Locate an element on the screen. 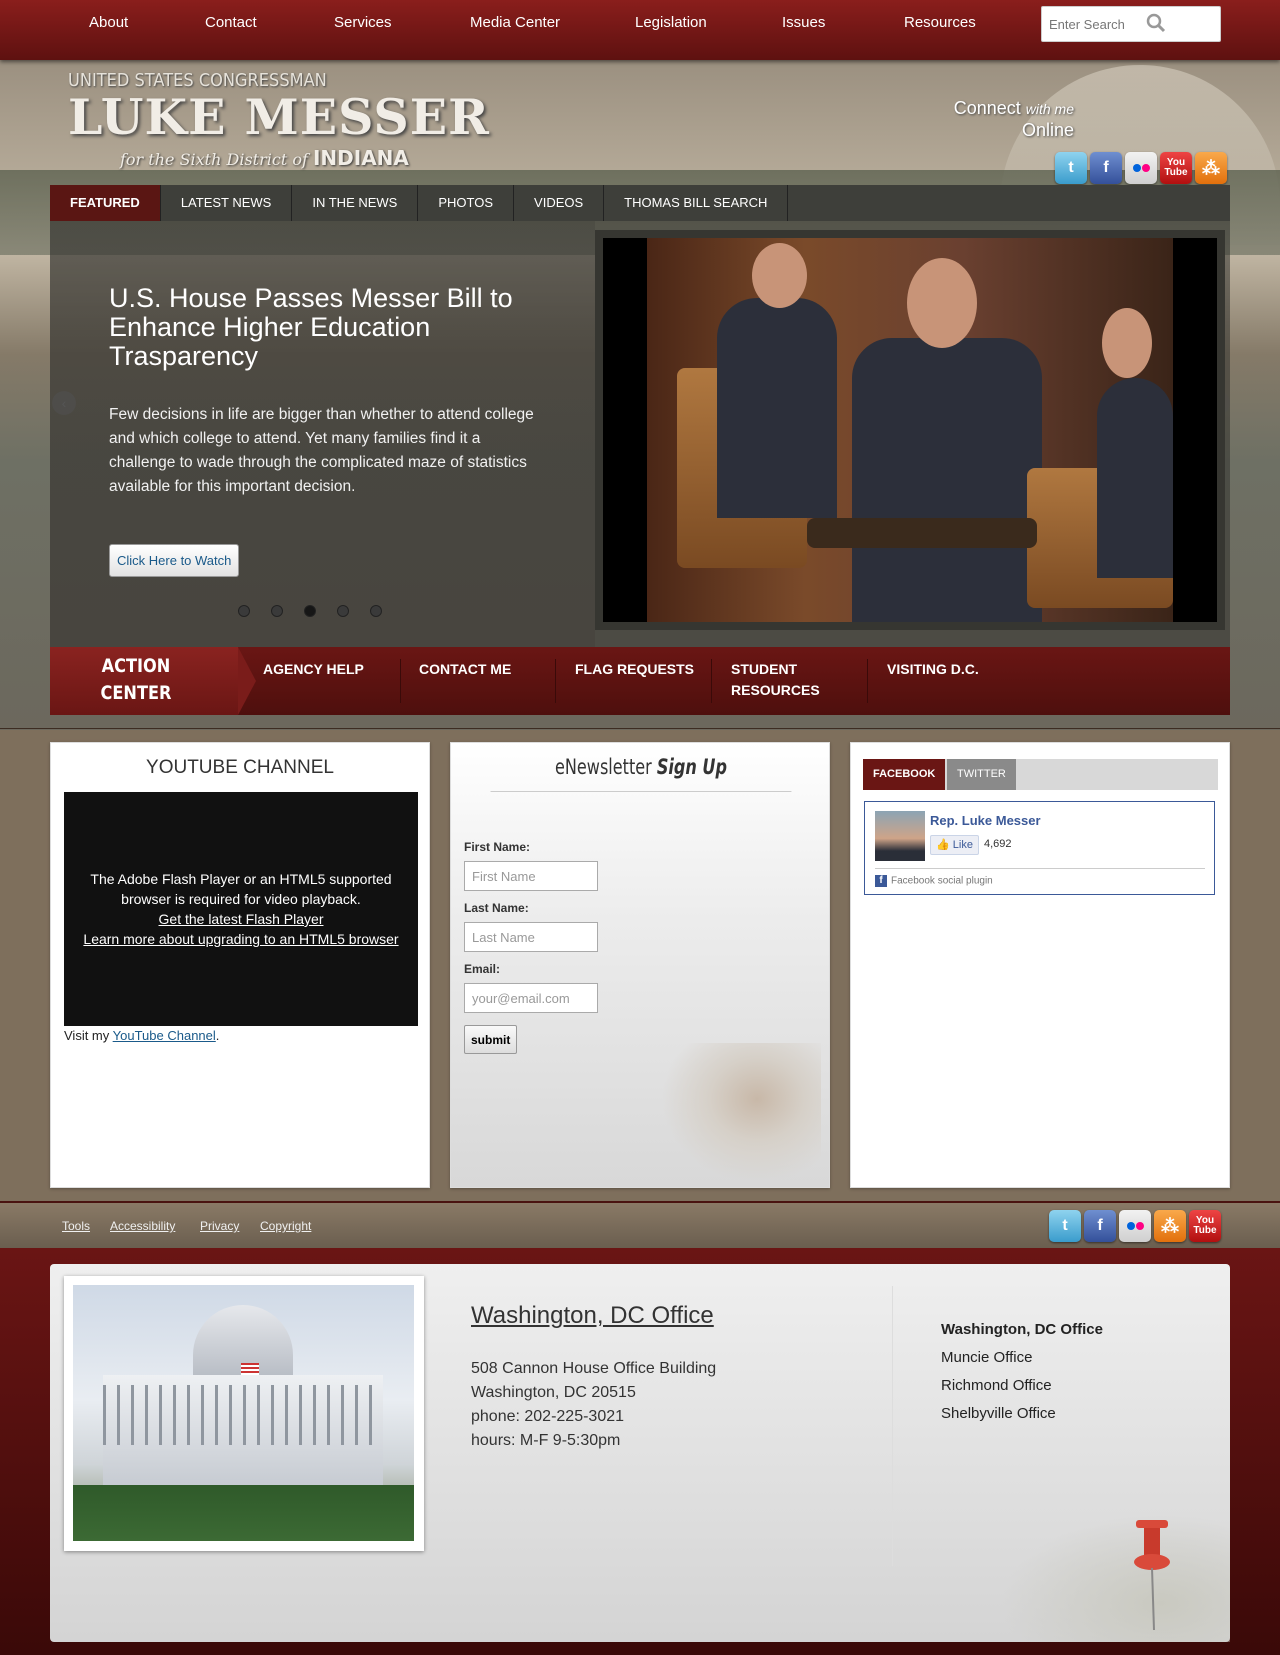  tab-twitter: TWITTER is located at coordinates (981, 774).